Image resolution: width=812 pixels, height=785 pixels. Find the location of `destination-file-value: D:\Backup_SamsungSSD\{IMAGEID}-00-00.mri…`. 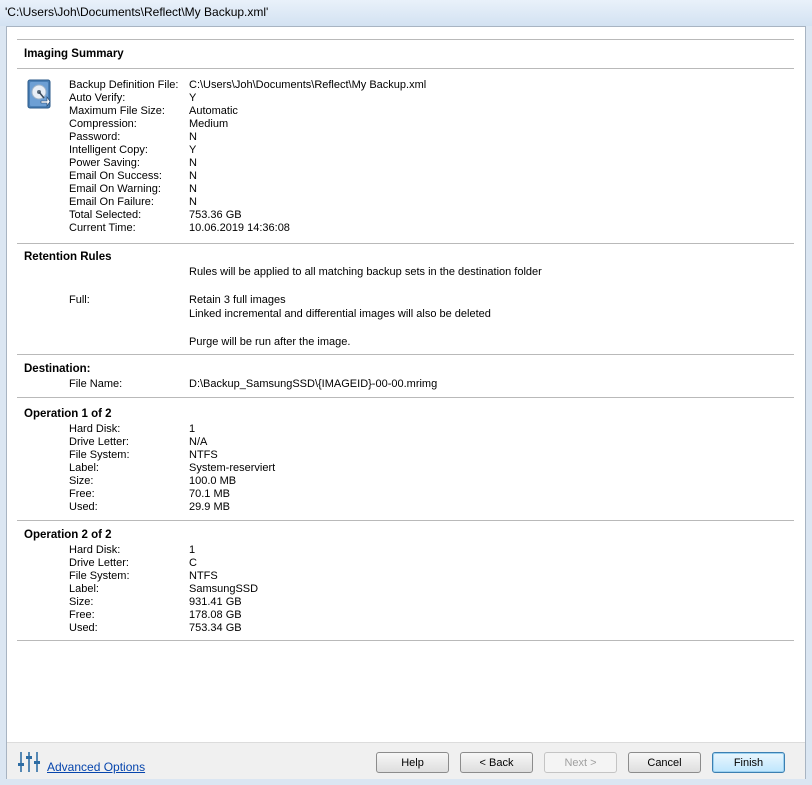

destination-file-value: D:\Backup_SamsungSSD\{IMAGEID}-00-00.mri… is located at coordinates (313, 384).